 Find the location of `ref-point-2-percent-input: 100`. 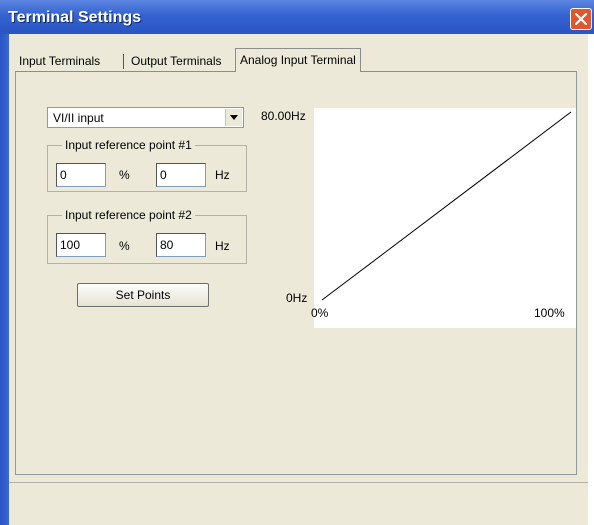

ref-point-2-percent-input: 100 is located at coordinates (81, 245).